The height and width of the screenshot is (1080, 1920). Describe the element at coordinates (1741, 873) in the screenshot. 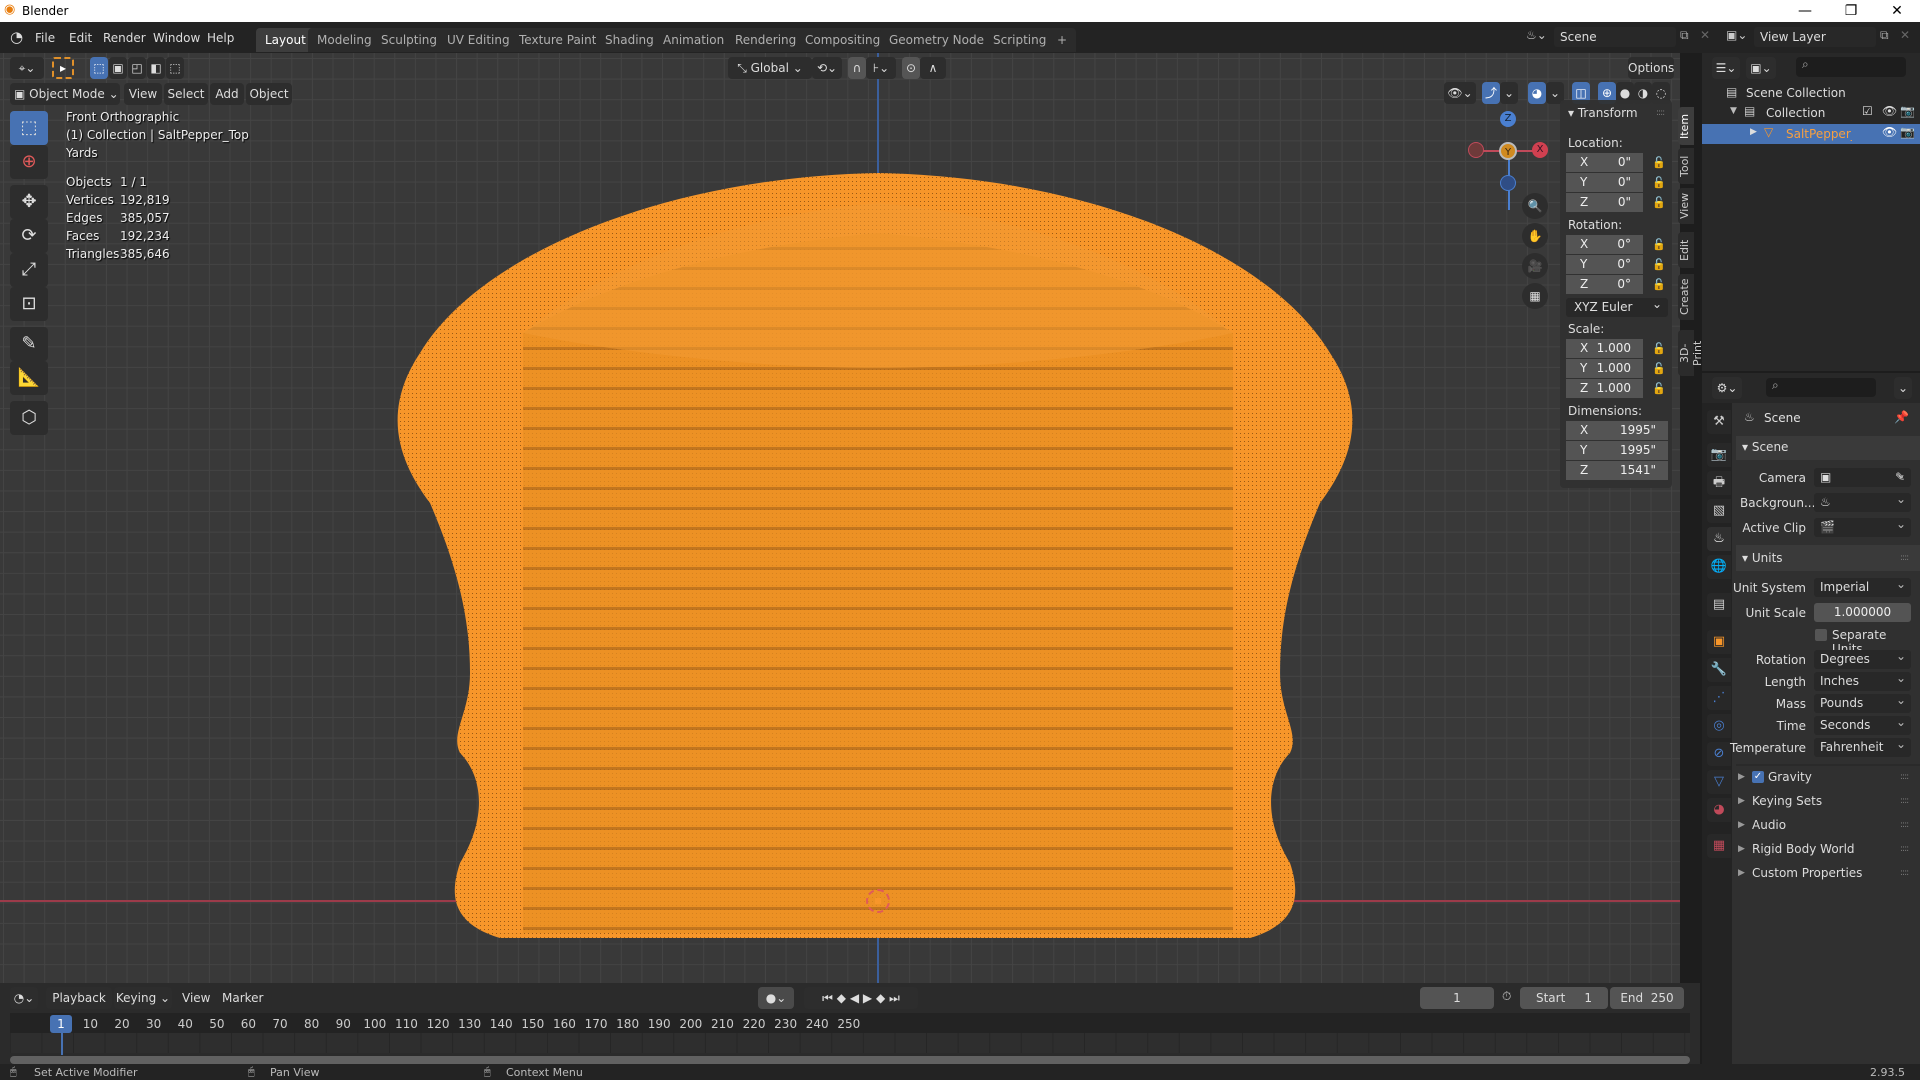

I see `custom-properties-expand-icon: ▶` at that location.